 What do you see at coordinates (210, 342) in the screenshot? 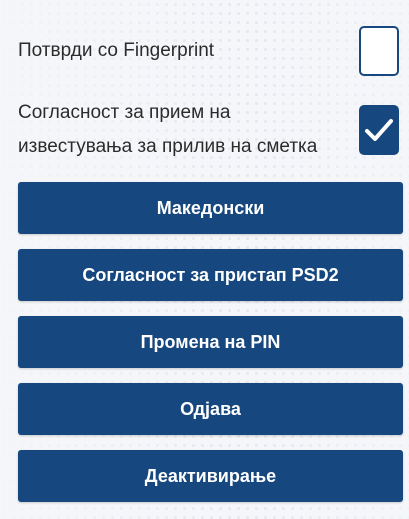
I see `change-pin-button: Промена на PIN` at bounding box center [210, 342].